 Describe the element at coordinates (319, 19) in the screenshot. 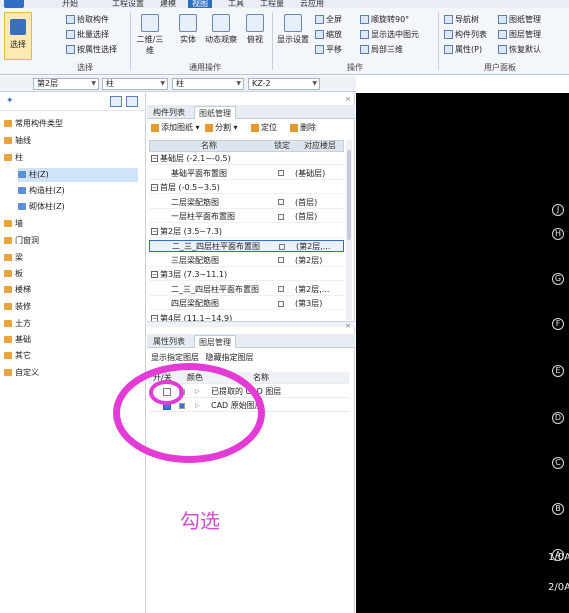

I see `fullscreen-icon` at that location.